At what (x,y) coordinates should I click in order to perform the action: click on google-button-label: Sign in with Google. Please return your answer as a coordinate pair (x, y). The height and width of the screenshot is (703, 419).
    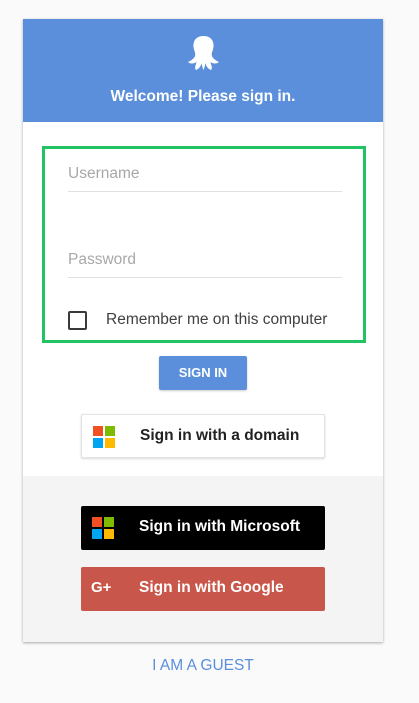
    Looking at the image, I should click on (211, 587).